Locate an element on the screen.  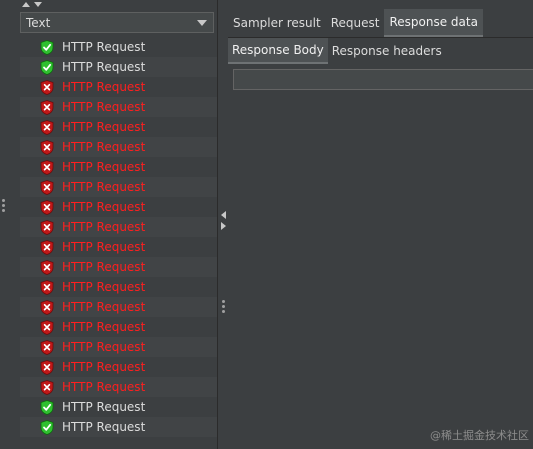
detail-tabbar: Sampler result Request Response data is located at coordinates (355, 23).